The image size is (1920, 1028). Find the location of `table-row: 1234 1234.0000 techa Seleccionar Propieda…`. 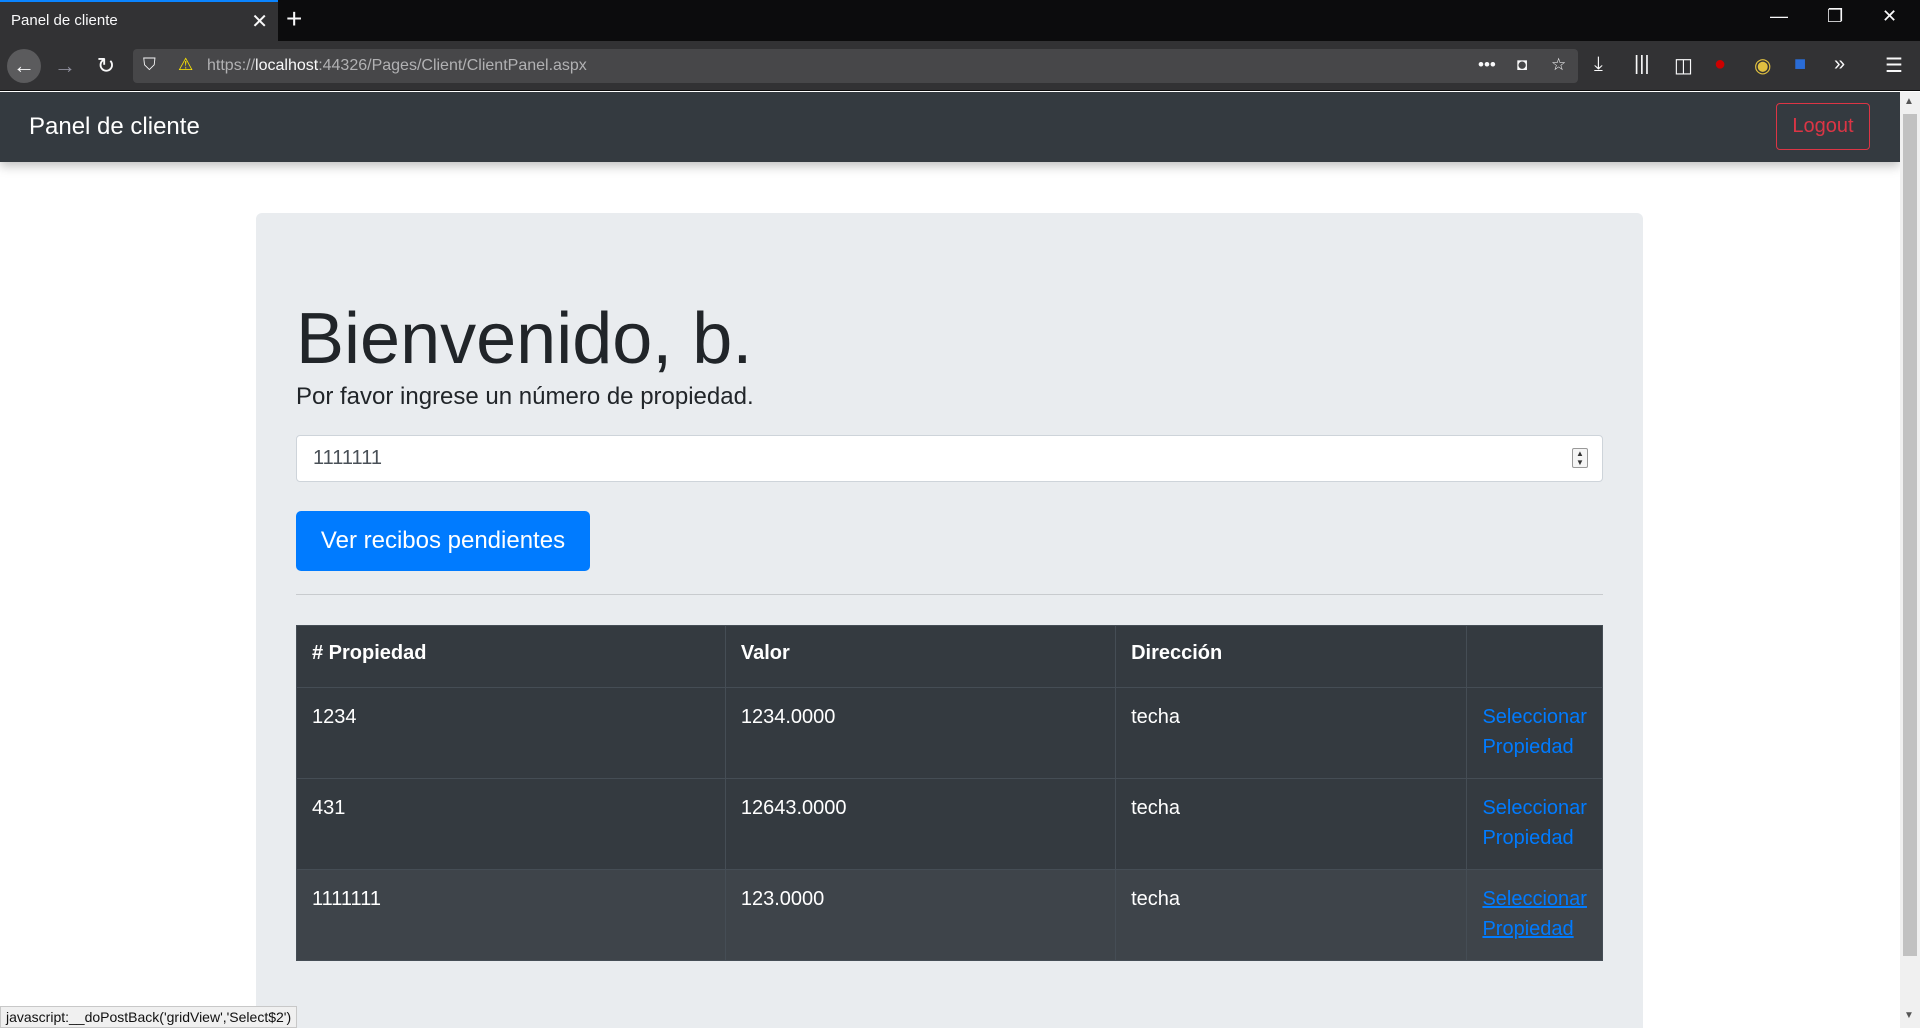

table-row: 1234 1234.0000 techa Seleccionar Propieda… is located at coordinates (949, 733).